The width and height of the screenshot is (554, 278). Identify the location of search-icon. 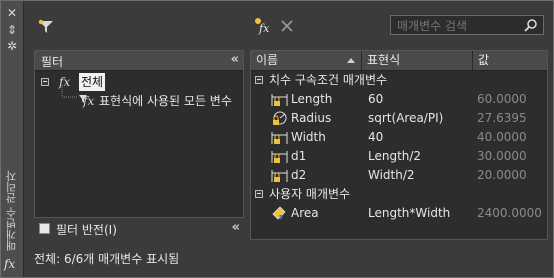
(531, 25).